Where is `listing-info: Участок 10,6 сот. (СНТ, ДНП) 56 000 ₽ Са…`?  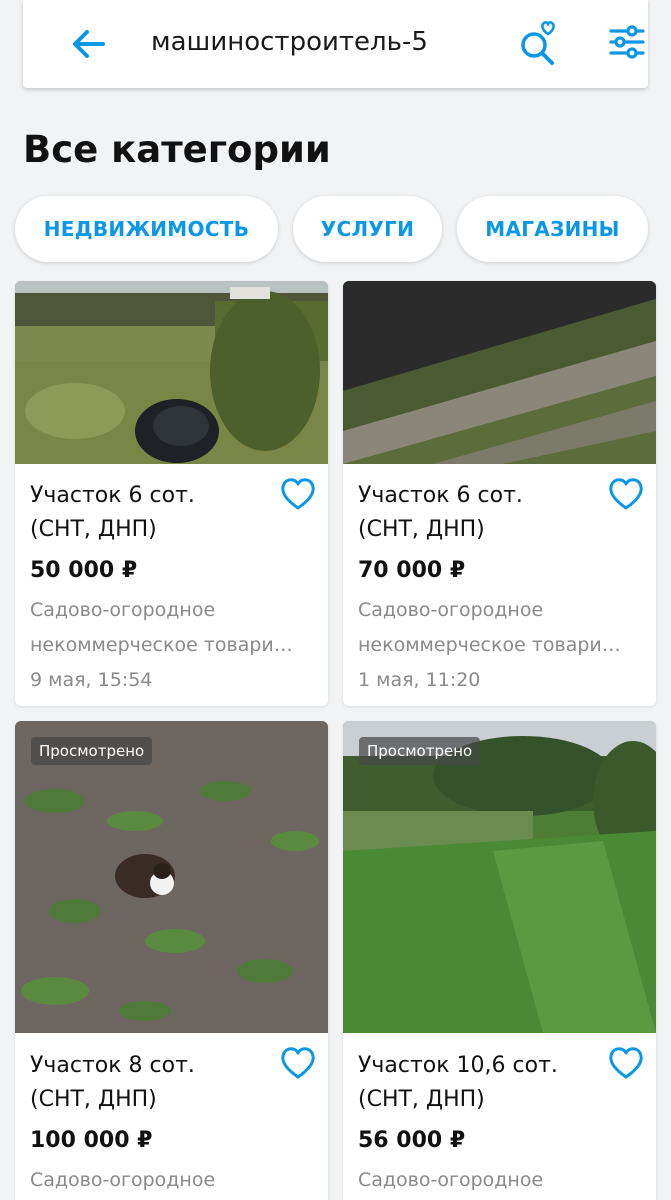 listing-info: Участок 10,6 сот. (СНТ, ДНП) 56 000 ₽ Са… is located at coordinates (478, 1122).